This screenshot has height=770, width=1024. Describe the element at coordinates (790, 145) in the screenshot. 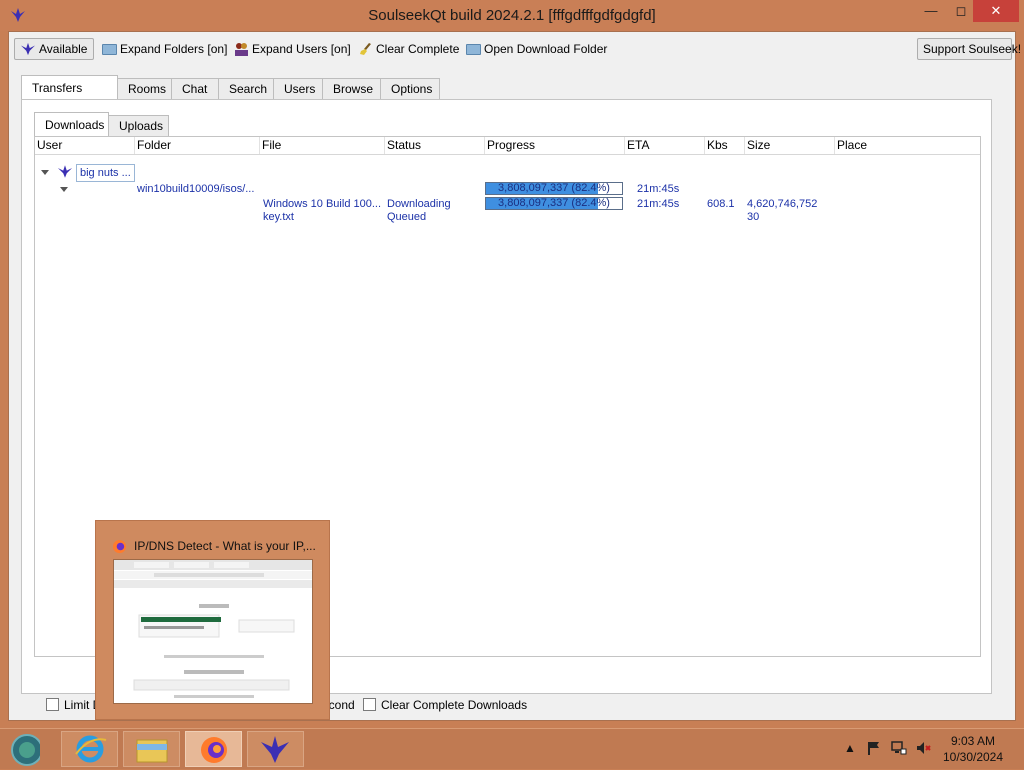

I see `col-size: Size` at that location.